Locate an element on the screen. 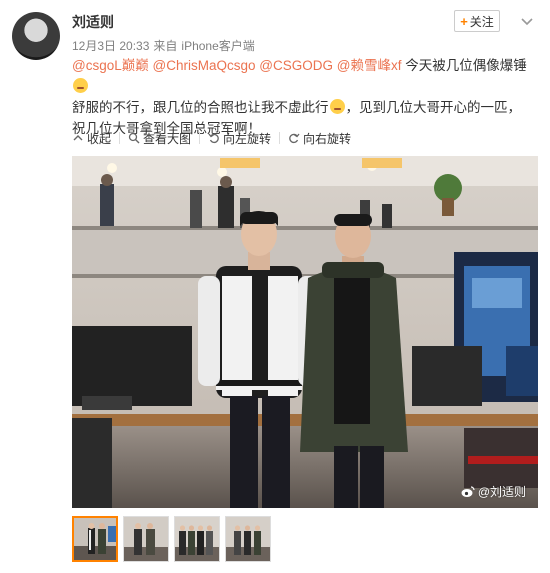 The height and width of the screenshot is (573, 550). thumbnail-strip is located at coordinates (171, 539).